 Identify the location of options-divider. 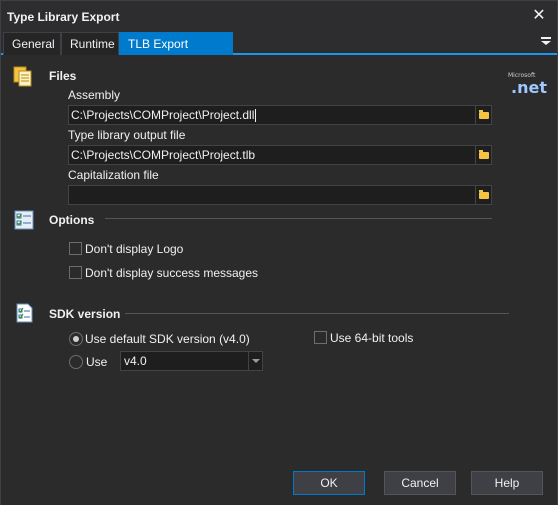
(298, 218).